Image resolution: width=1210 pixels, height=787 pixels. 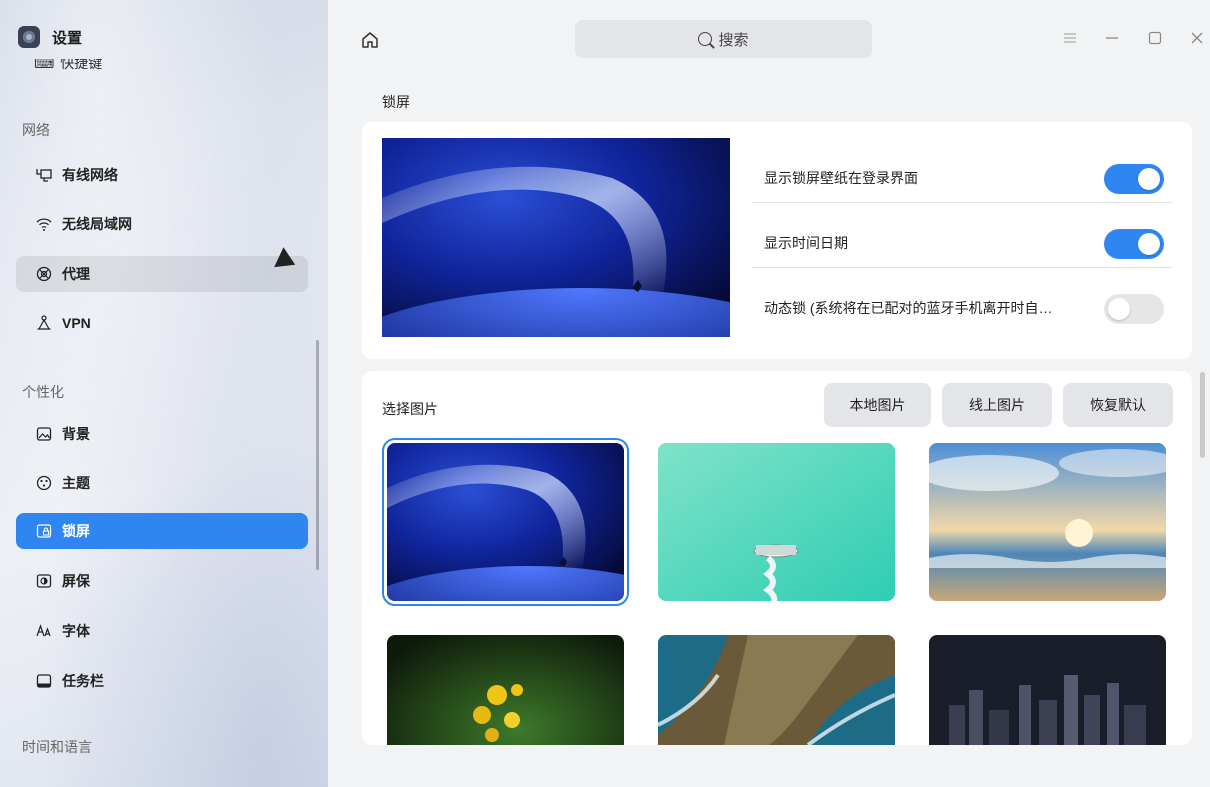 What do you see at coordinates (44, 483) in the screenshot?
I see `theme-icon` at bounding box center [44, 483].